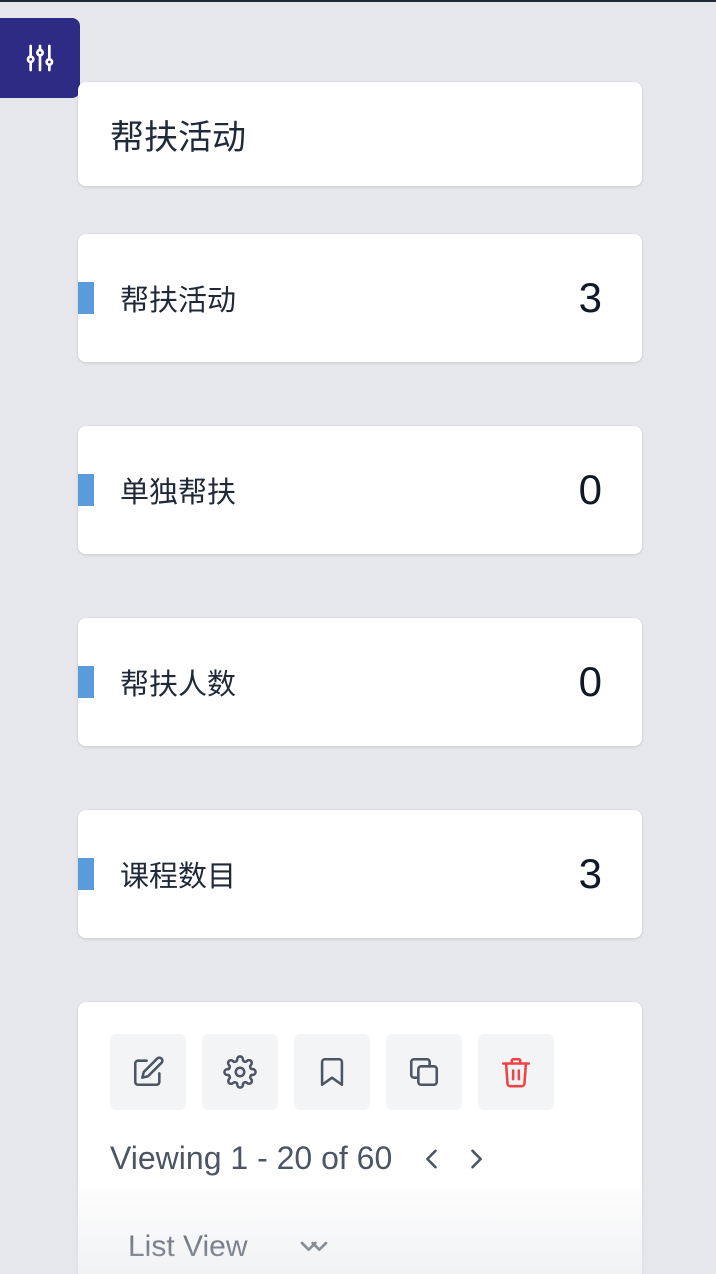 The height and width of the screenshot is (1274, 716). I want to click on gear-icon, so click(240, 1072).